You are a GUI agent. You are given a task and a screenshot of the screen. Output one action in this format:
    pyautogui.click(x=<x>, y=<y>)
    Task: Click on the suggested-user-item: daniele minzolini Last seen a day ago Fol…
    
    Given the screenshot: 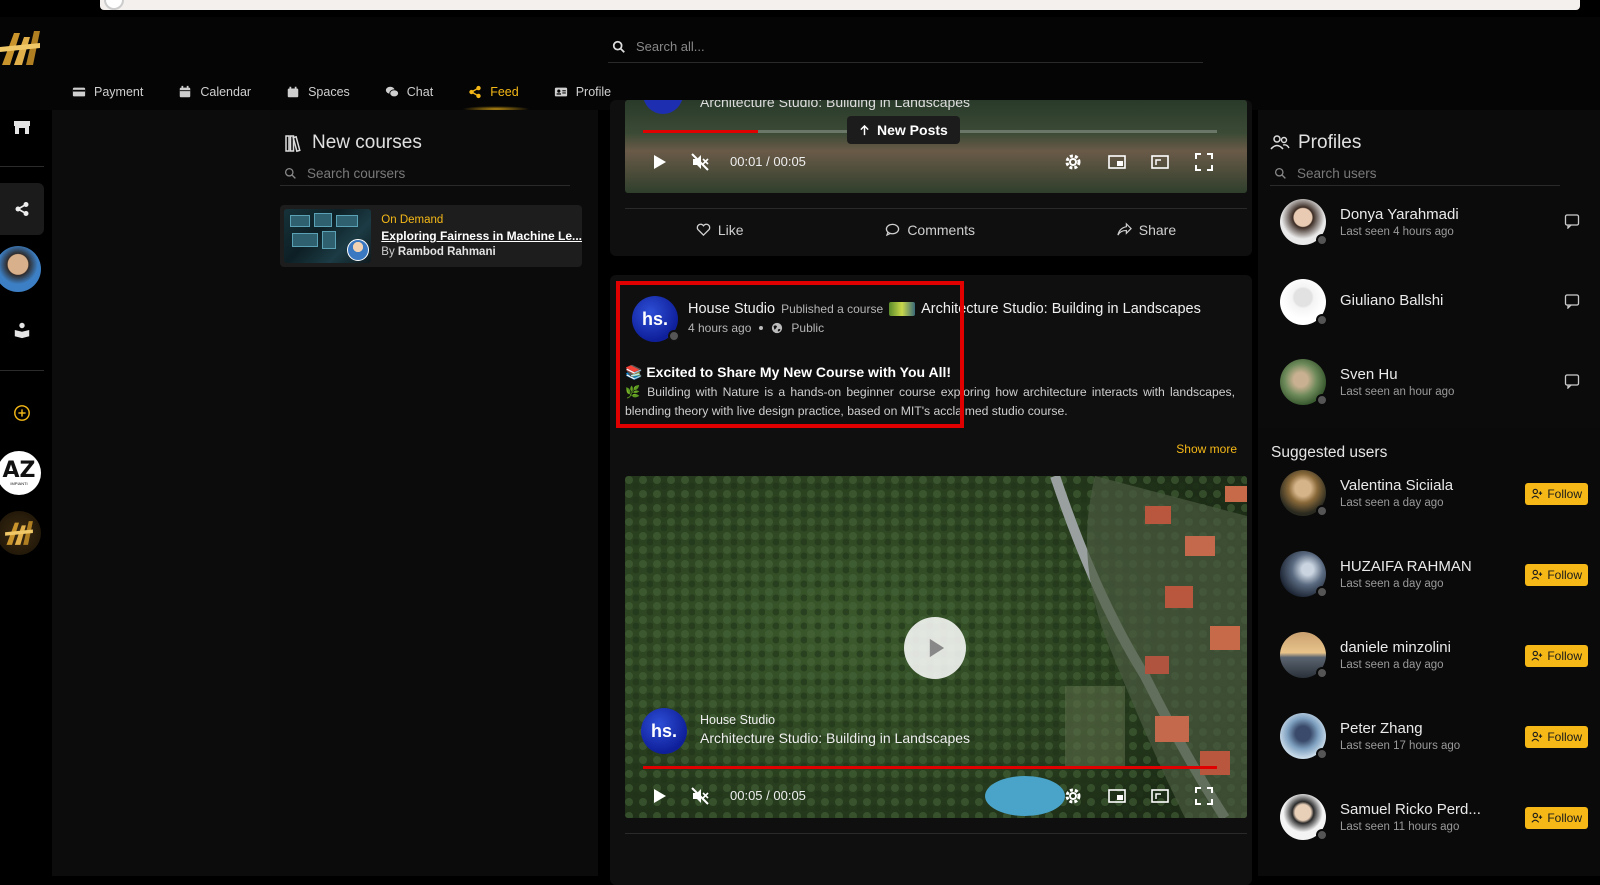 What is the action you would take?
    pyautogui.click(x=1434, y=655)
    